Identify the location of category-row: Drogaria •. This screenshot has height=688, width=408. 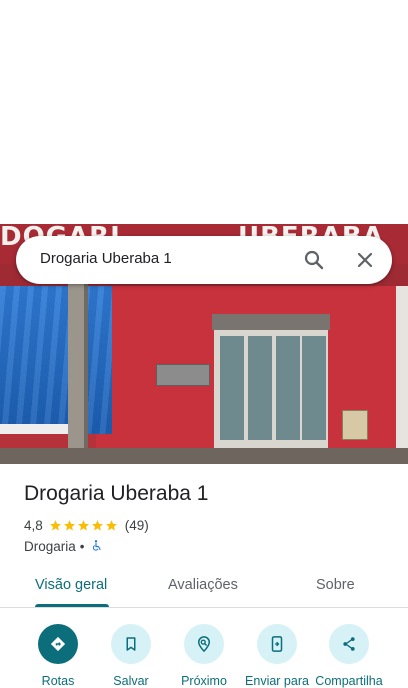
(63, 546).